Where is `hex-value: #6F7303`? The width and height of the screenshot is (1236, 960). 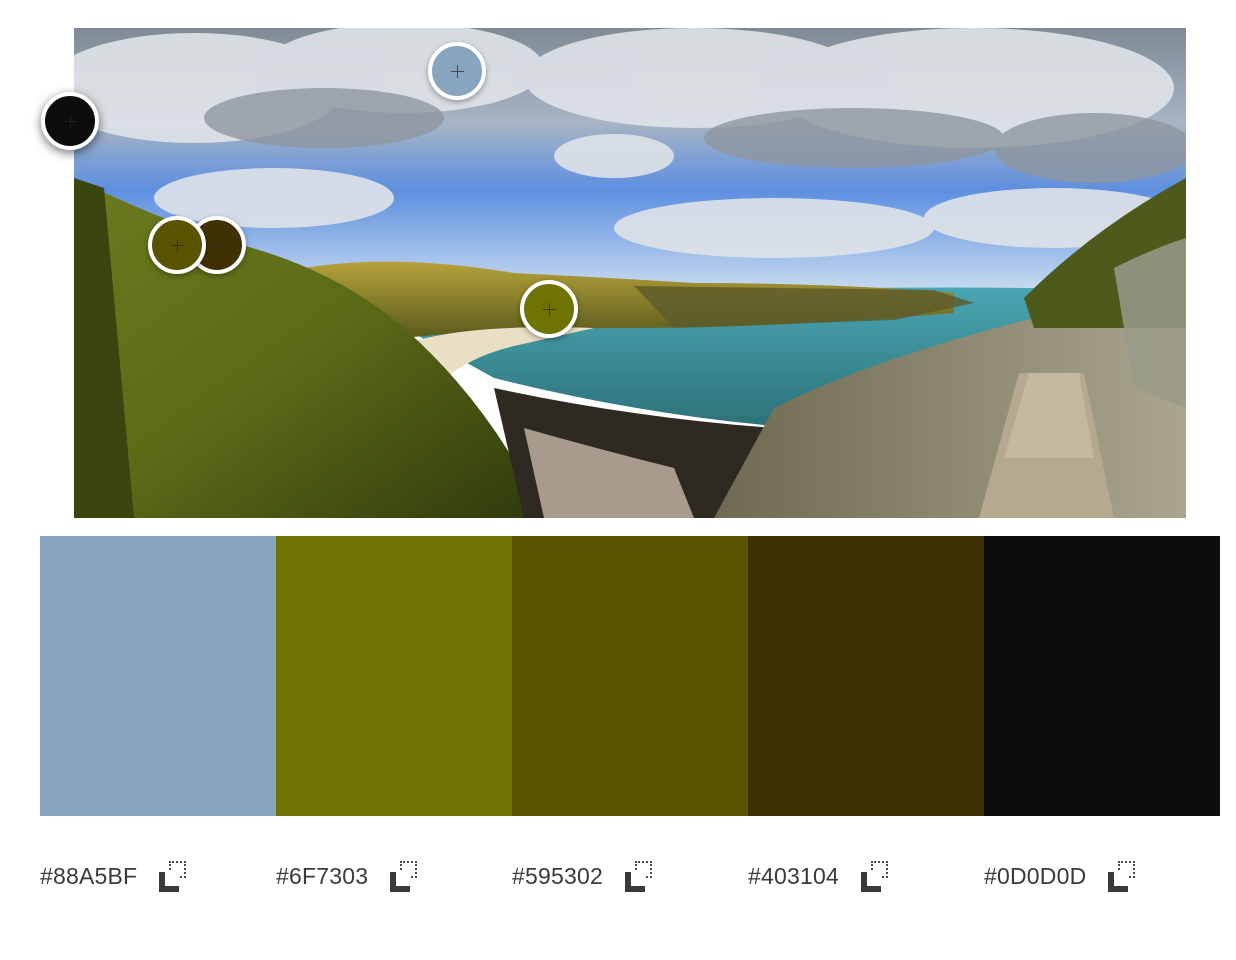
hex-value: #6F7303 is located at coordinates (322, 876).